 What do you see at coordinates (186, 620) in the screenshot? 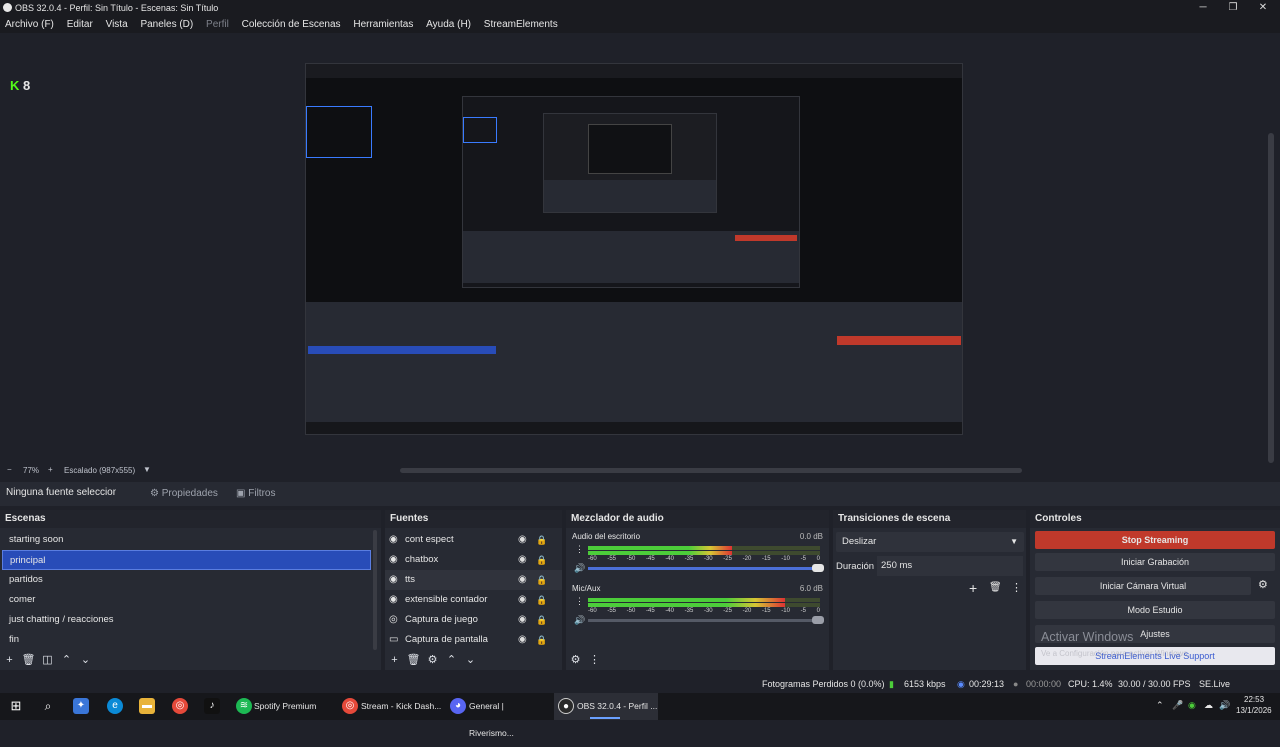
I see `scene-item: just chatting / reacciones` at bounding box center [186, 620].